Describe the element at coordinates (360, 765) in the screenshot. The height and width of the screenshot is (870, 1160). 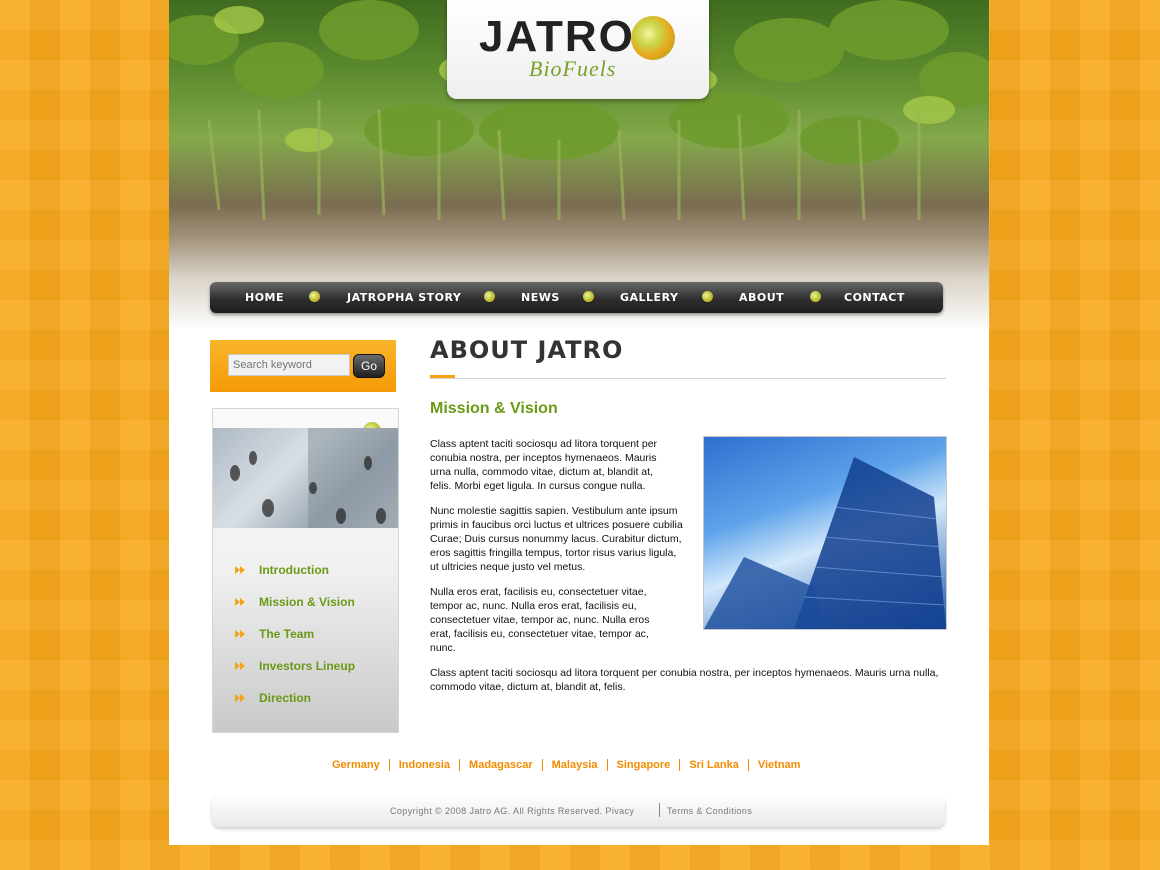
I see `country-link-germany: Germany` at that location.